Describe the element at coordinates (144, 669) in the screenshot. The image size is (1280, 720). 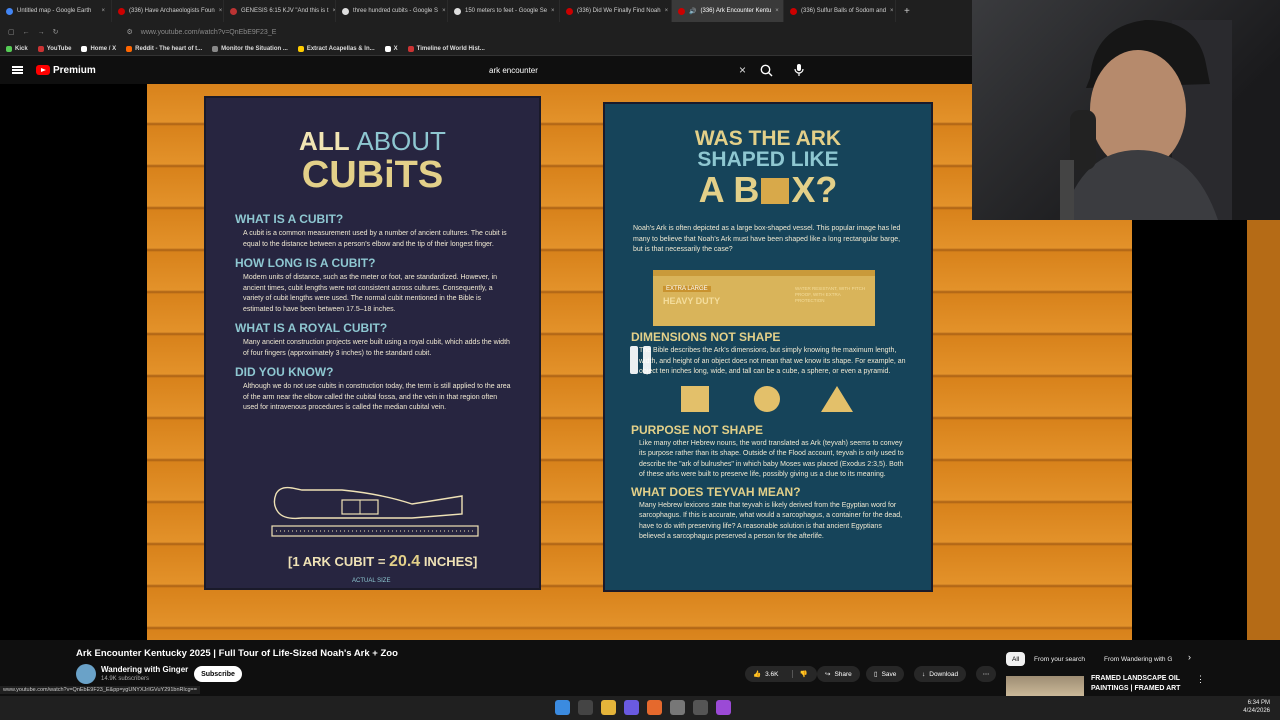
I see `channel-name: Wandering with Ginger` at that location.